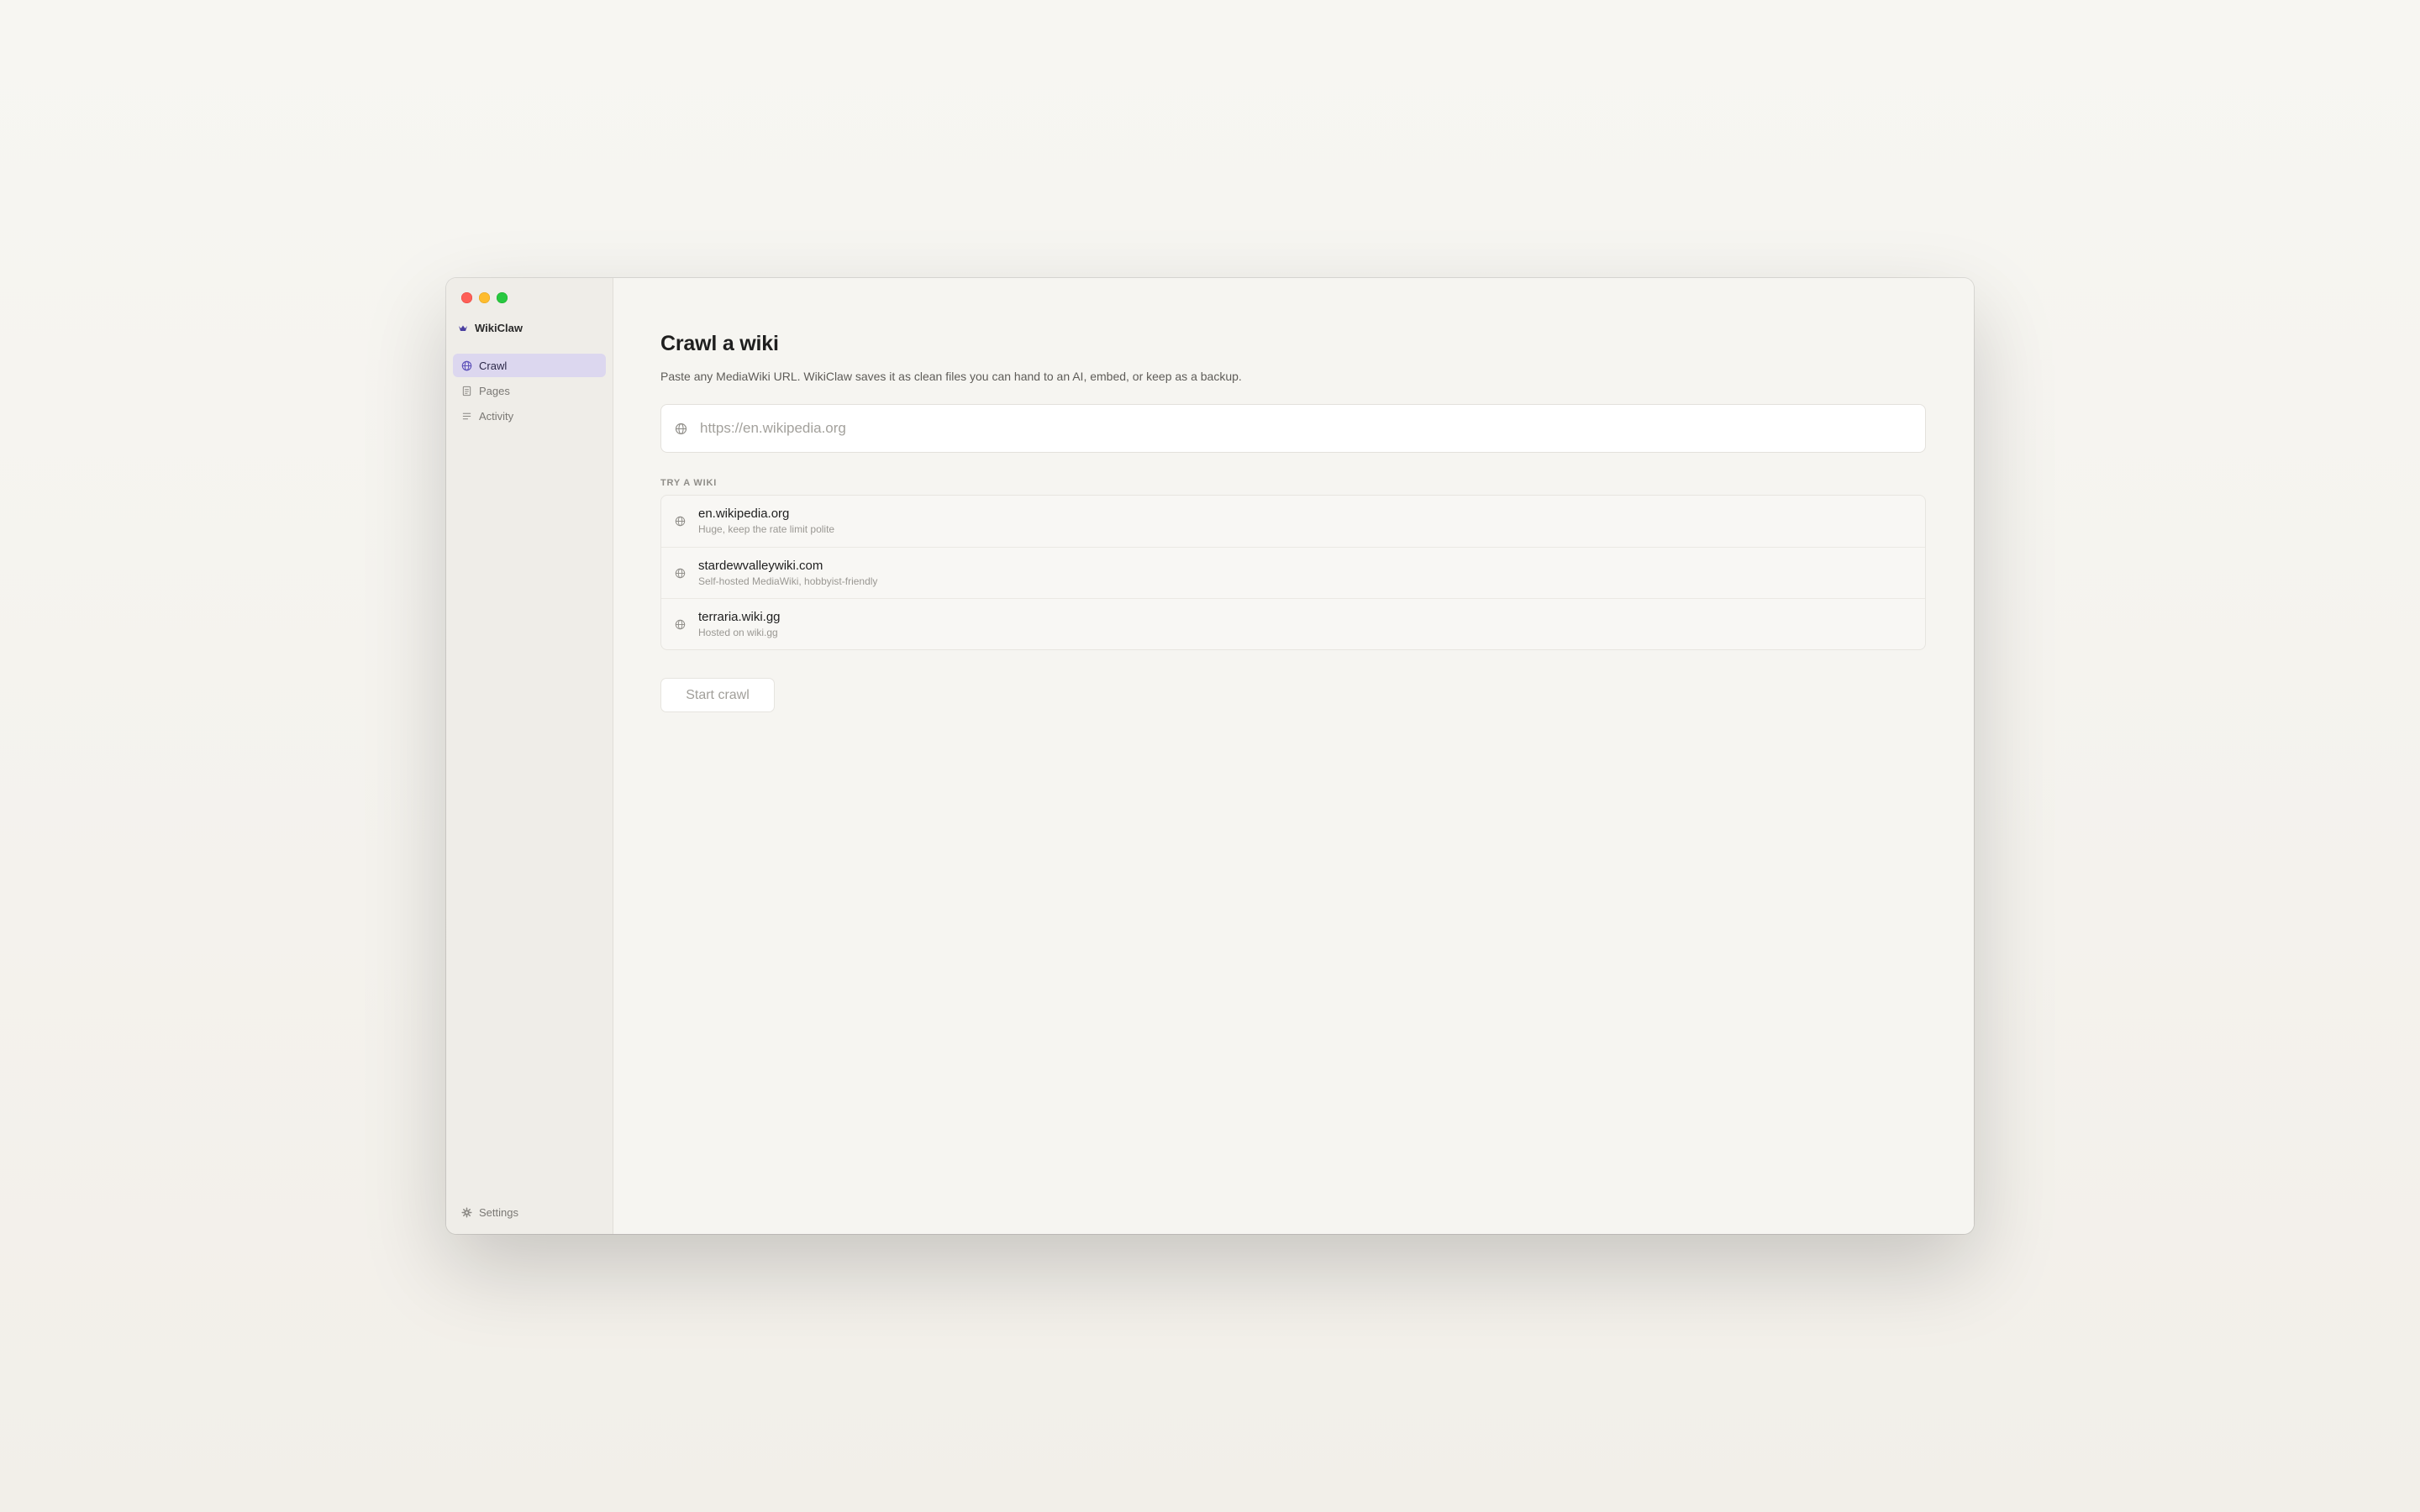  I want to click on gear-icon, so click(466, 1212).